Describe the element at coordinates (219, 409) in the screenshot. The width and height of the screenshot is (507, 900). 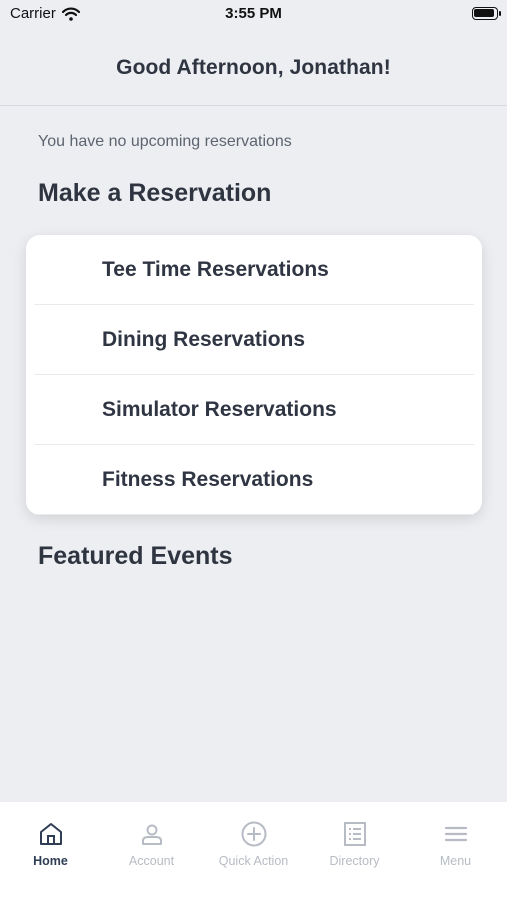
I see `reservation-item-label: Simulator Reservations` at that location.